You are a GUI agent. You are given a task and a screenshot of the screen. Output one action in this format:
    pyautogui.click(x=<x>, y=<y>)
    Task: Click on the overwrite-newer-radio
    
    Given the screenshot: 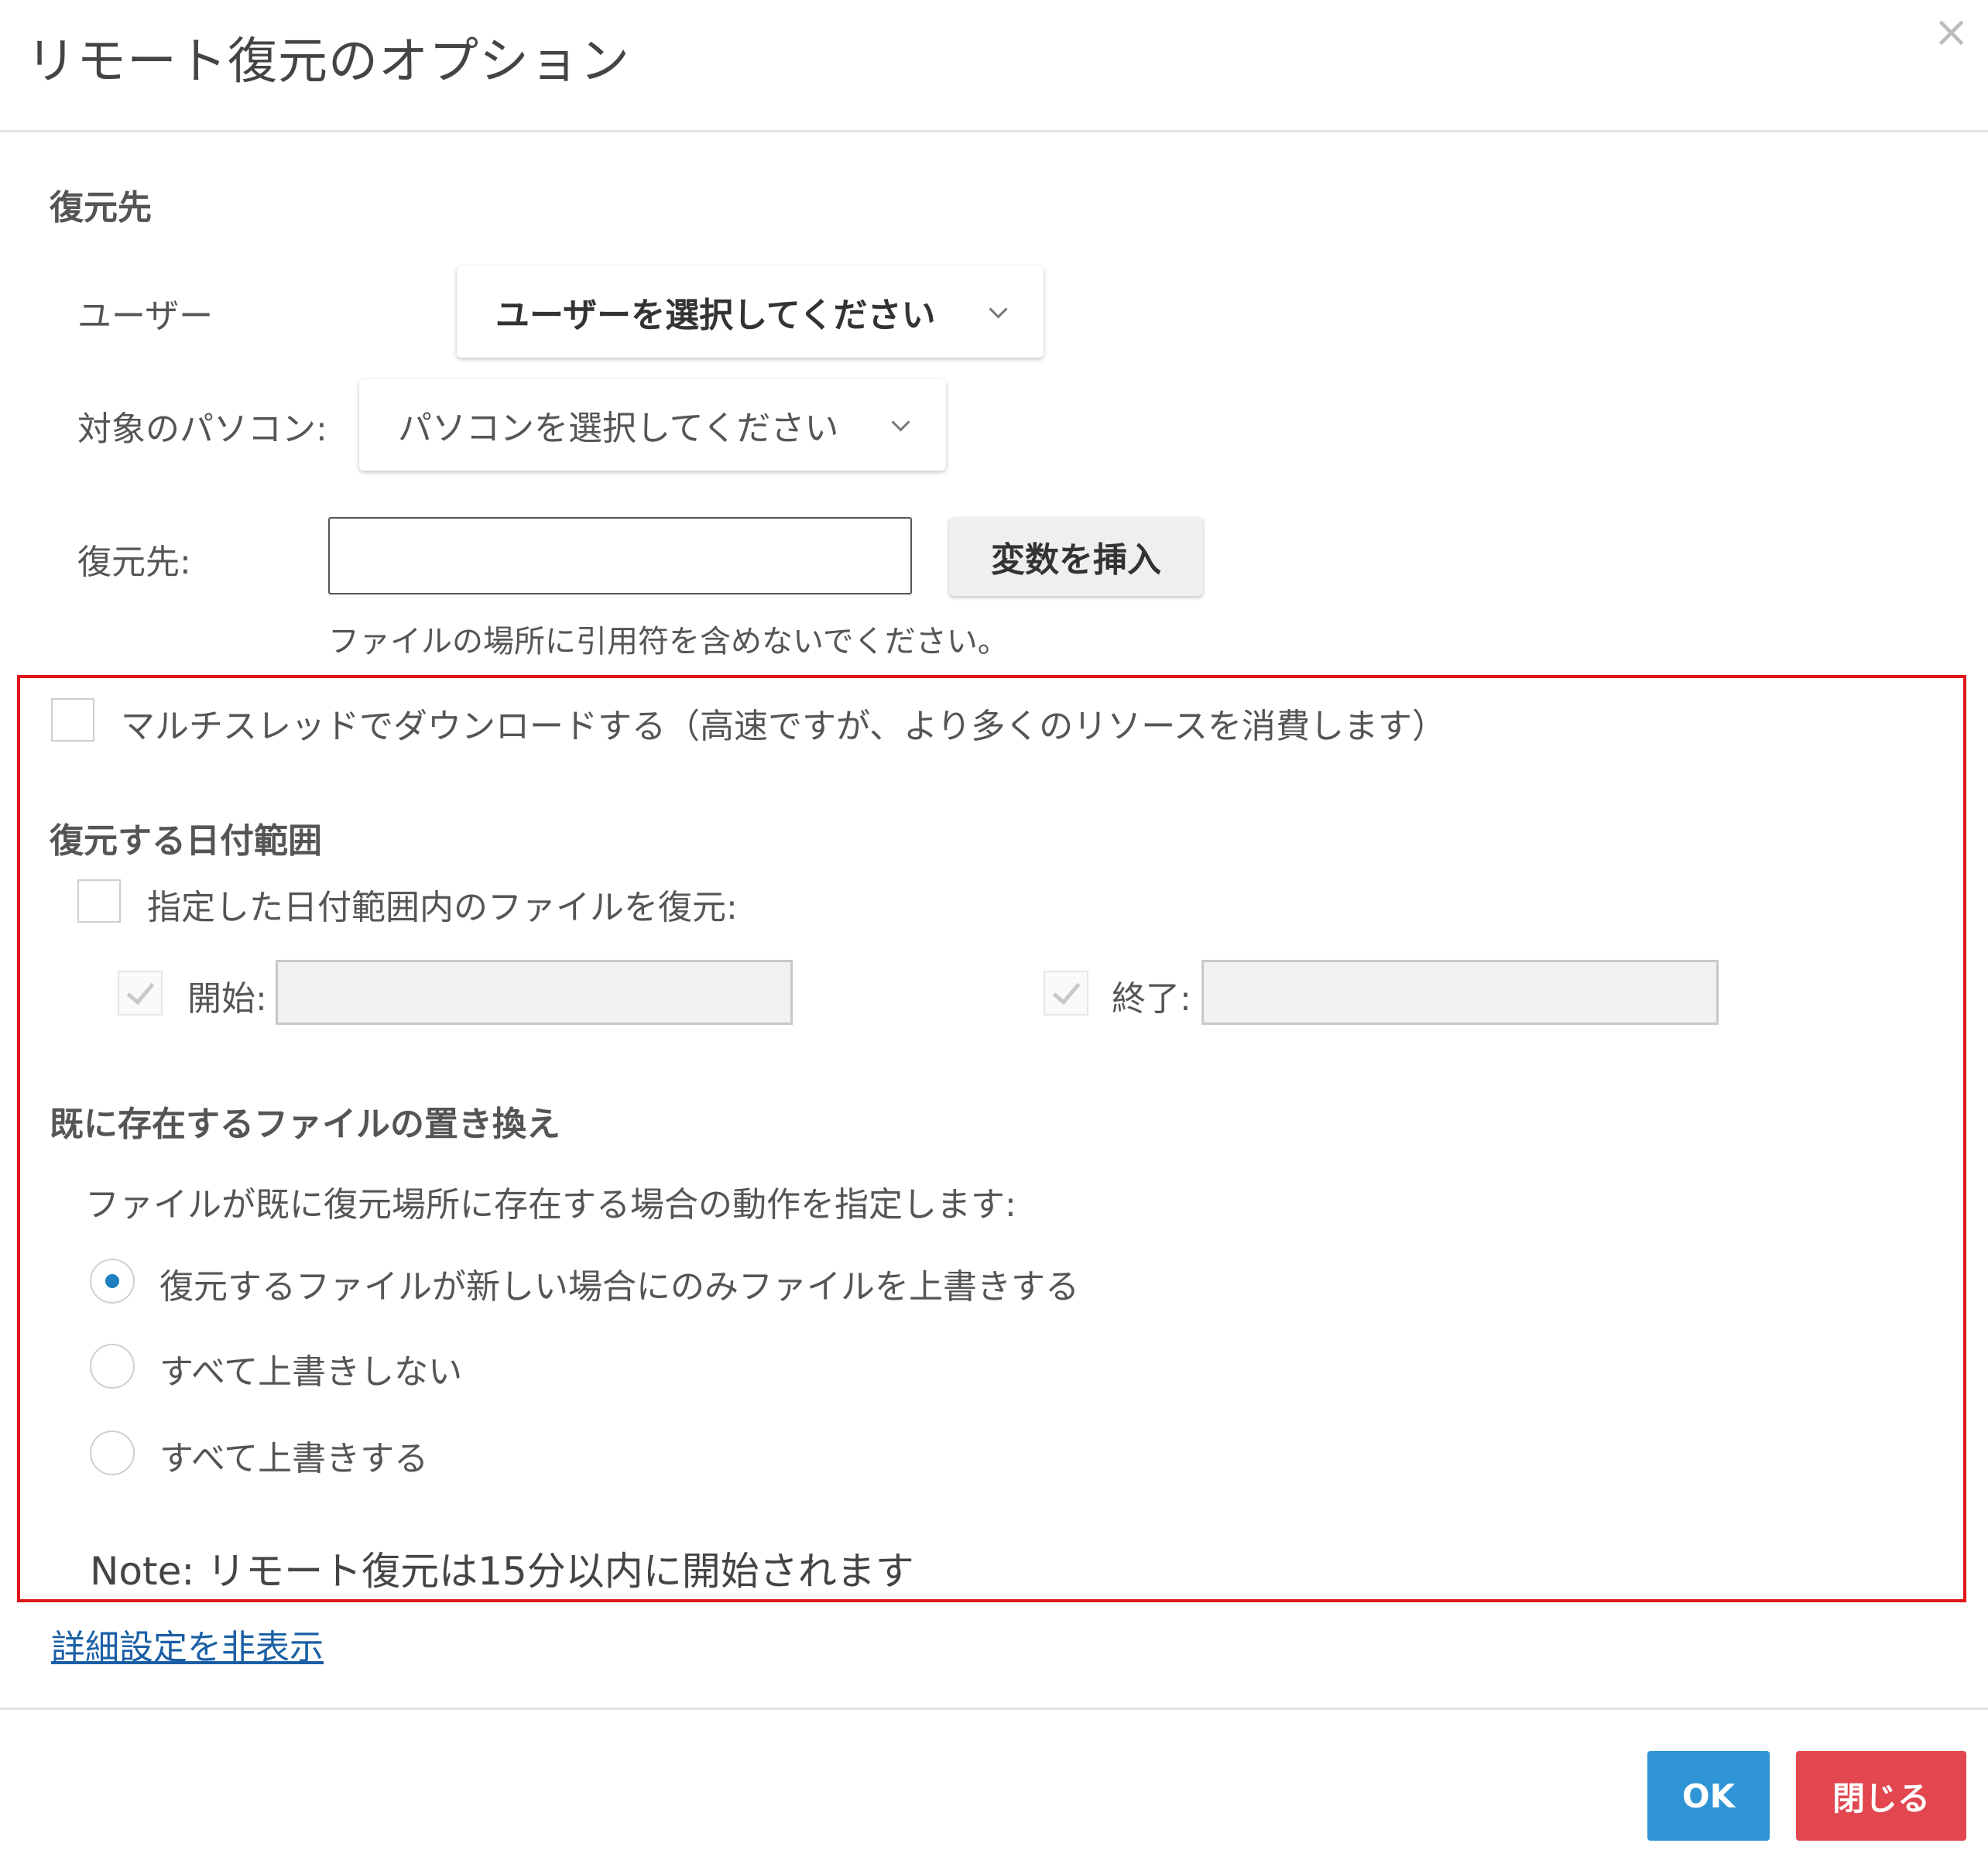 What is the action you would take?
    pyautogui.click(x=113, y=1281)
    